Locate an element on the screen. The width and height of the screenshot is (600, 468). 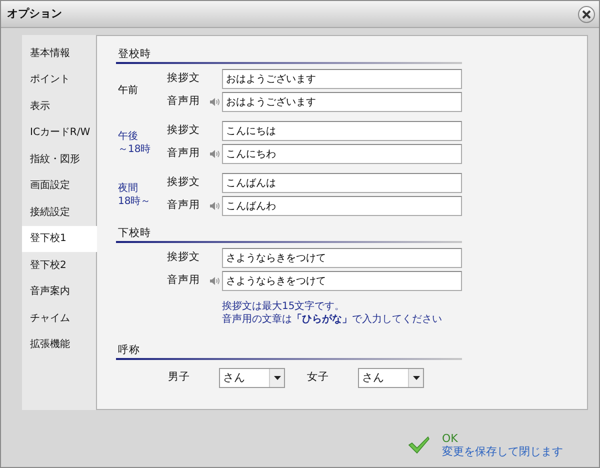
sidebar-item: ポイント is located at coordinates (59, 79).